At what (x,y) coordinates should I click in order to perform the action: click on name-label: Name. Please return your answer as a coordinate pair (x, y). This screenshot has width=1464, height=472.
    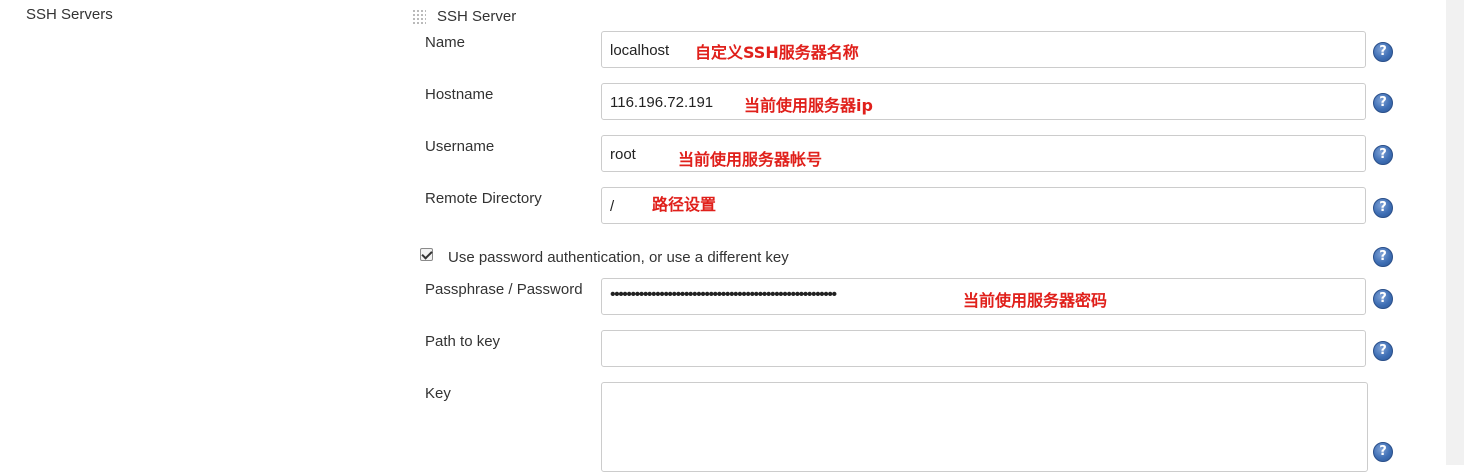
    Looking at the image, I should click on (445, 42).